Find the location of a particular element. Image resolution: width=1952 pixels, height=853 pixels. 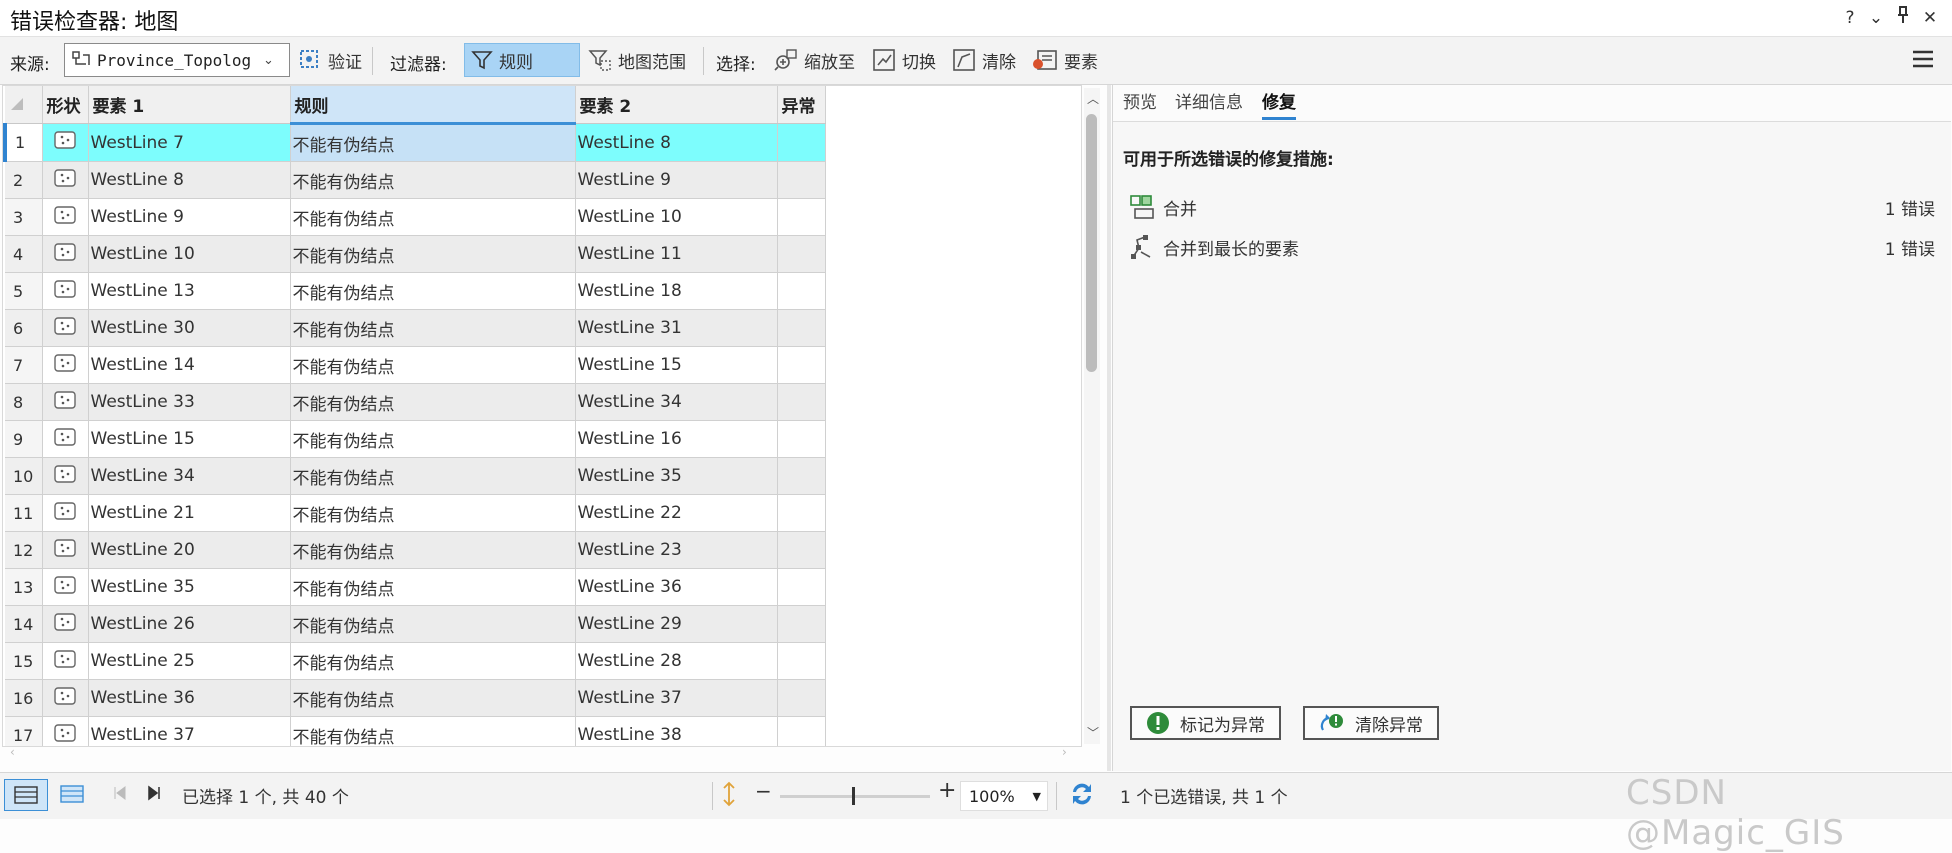

features-button: 要素 is located at coordinates (1065, 60).